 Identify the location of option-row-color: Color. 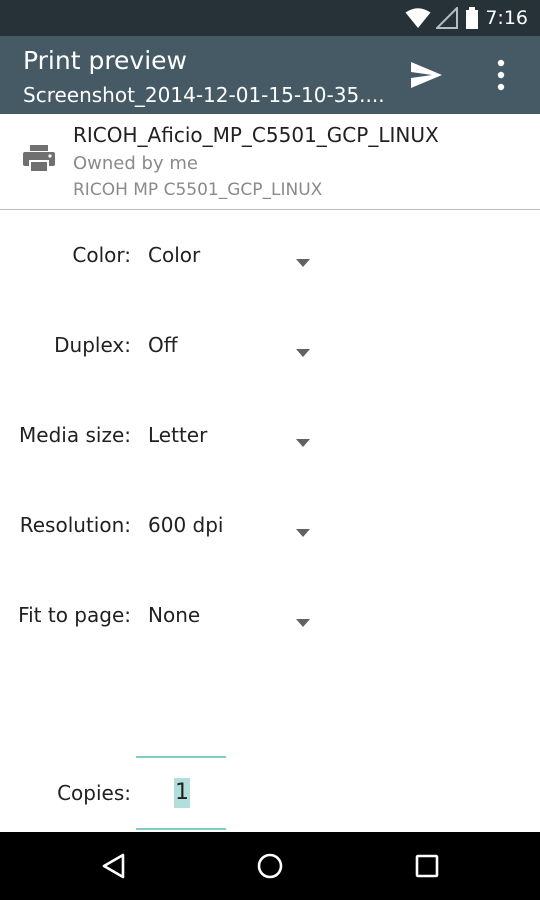
(270, 256).